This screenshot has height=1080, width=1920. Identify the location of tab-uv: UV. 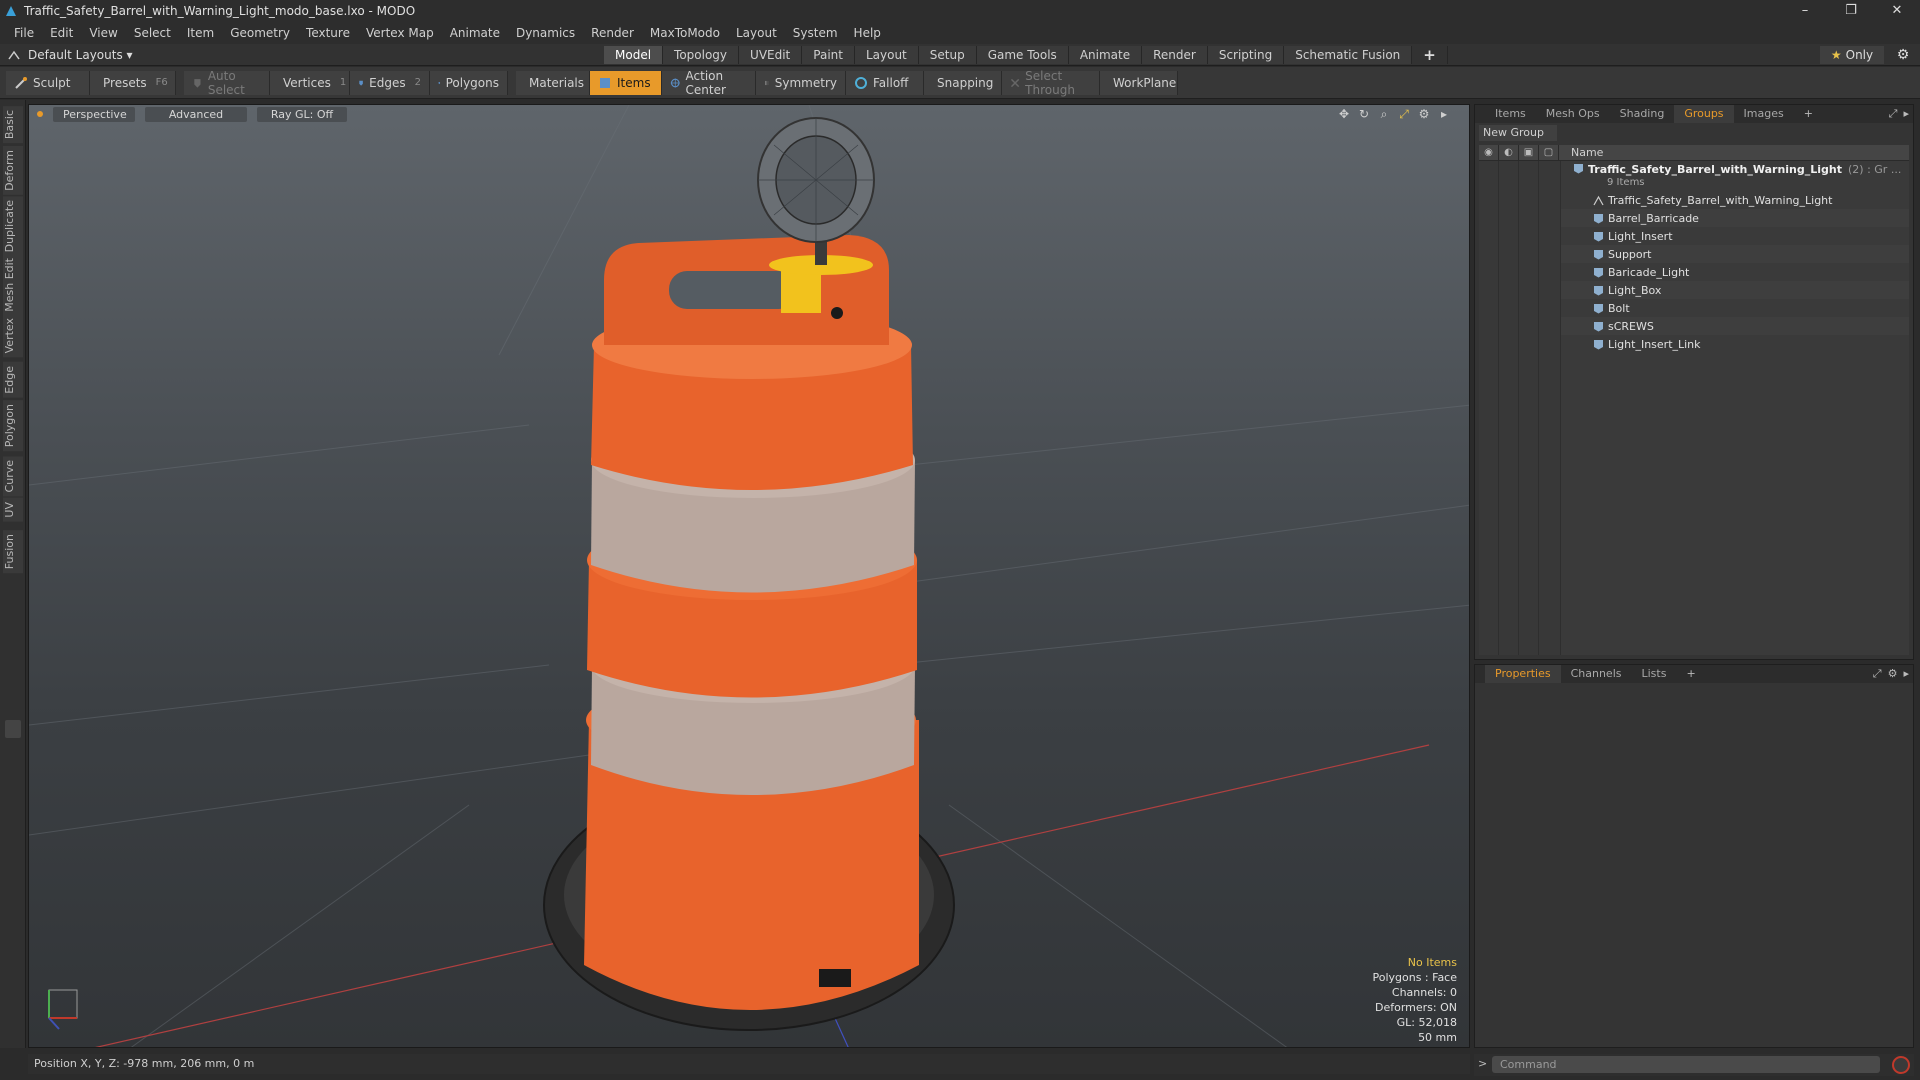
(13, 510).